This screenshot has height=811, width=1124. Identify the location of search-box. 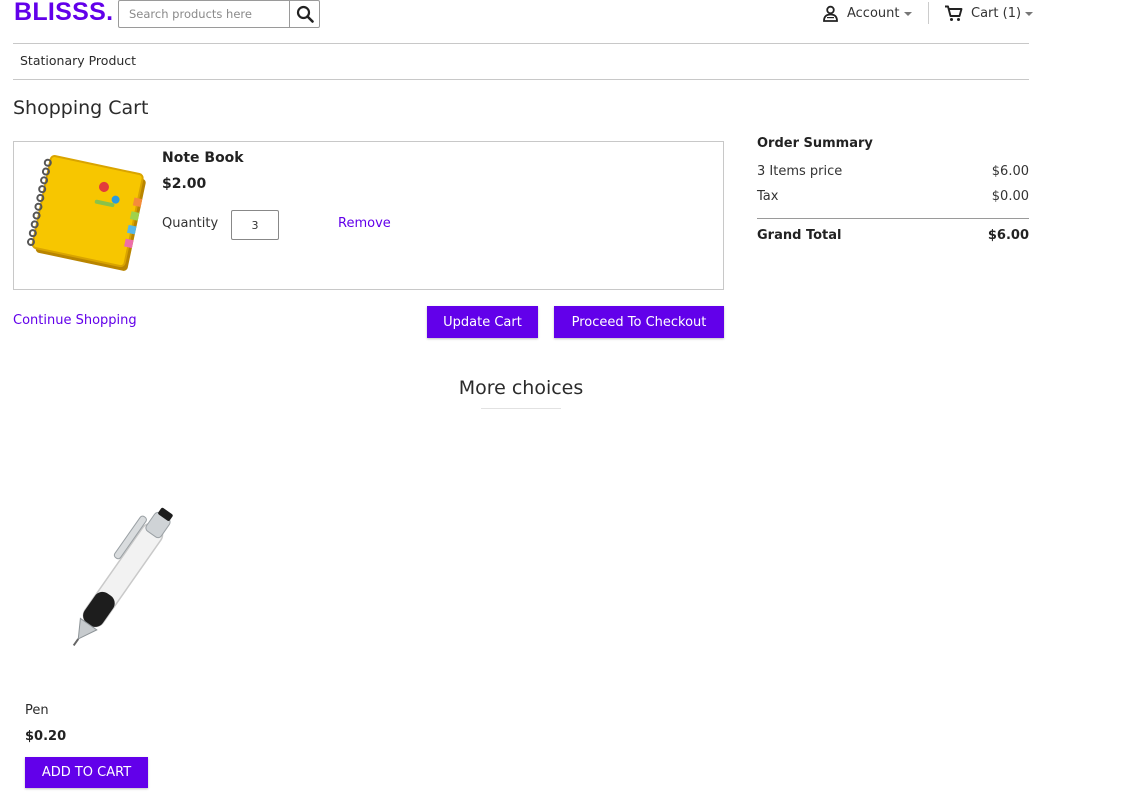
(219, 14).